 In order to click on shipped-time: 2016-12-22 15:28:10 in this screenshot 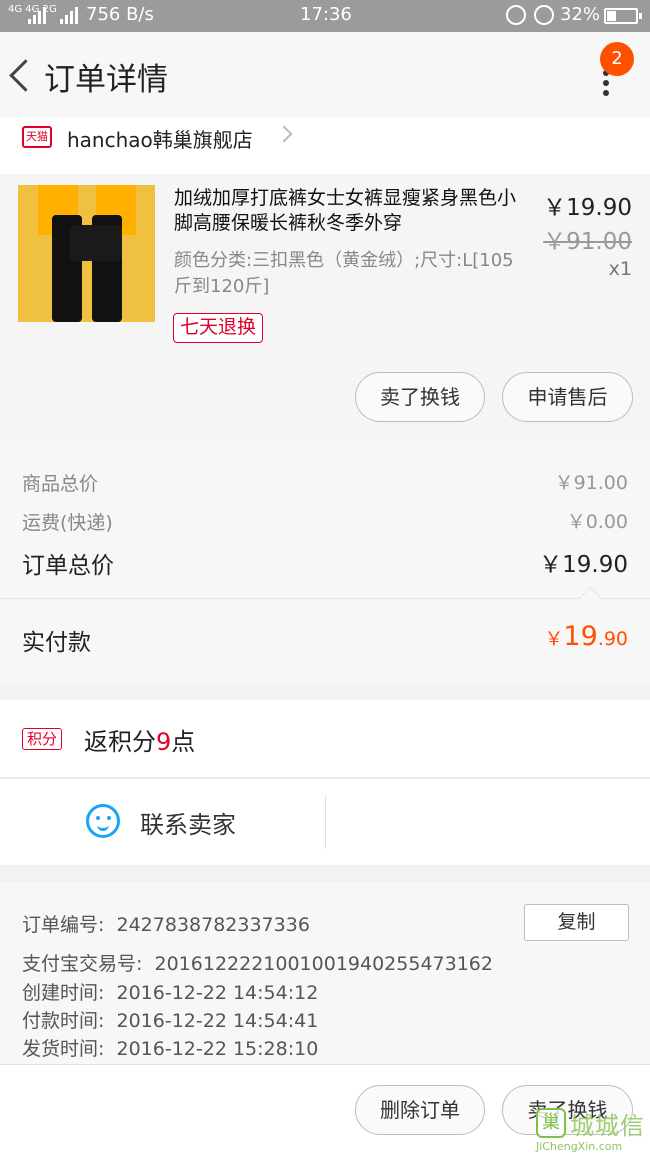, I will do `click(217, 1049)`.